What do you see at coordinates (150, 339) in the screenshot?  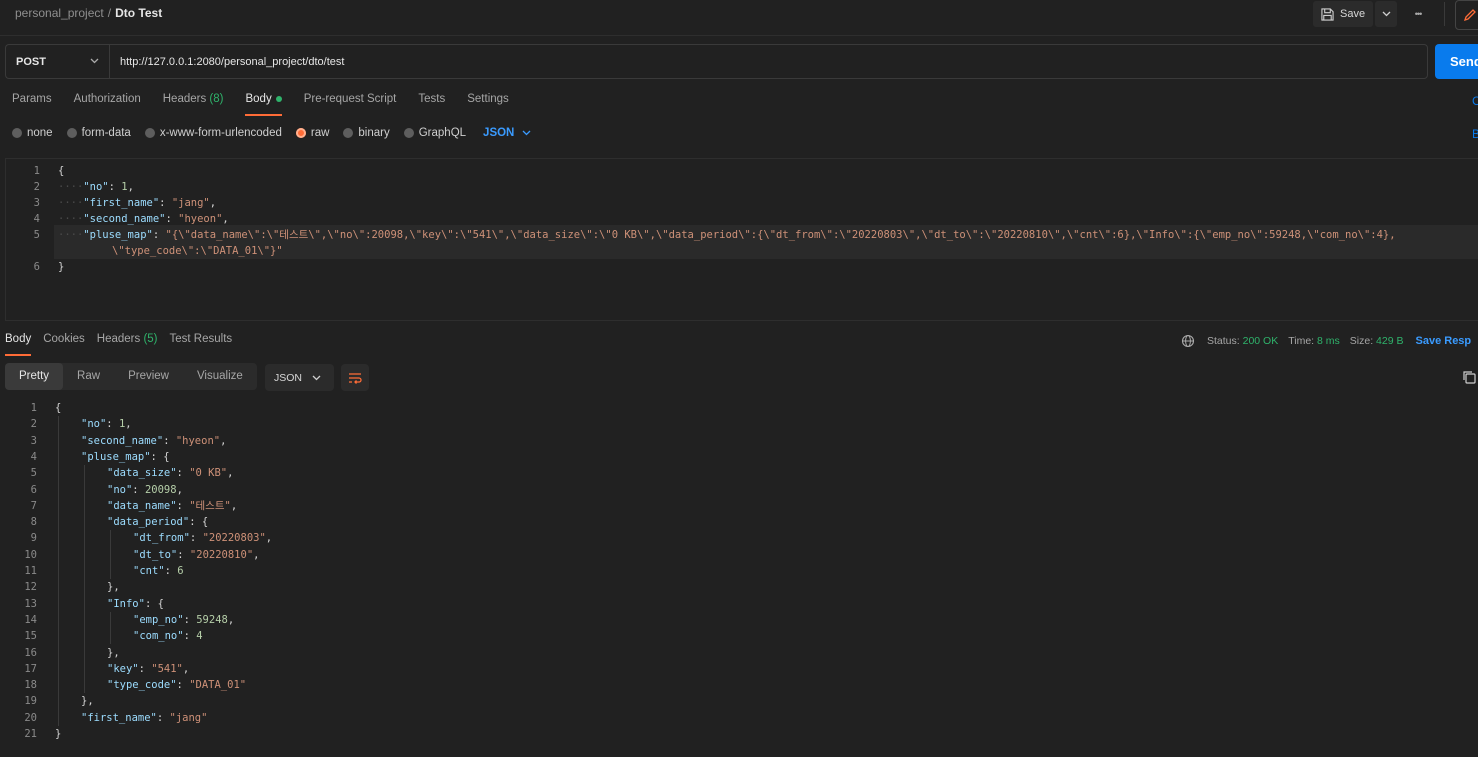 I see `headers-count: (5)` at bounding box center [150, 339].